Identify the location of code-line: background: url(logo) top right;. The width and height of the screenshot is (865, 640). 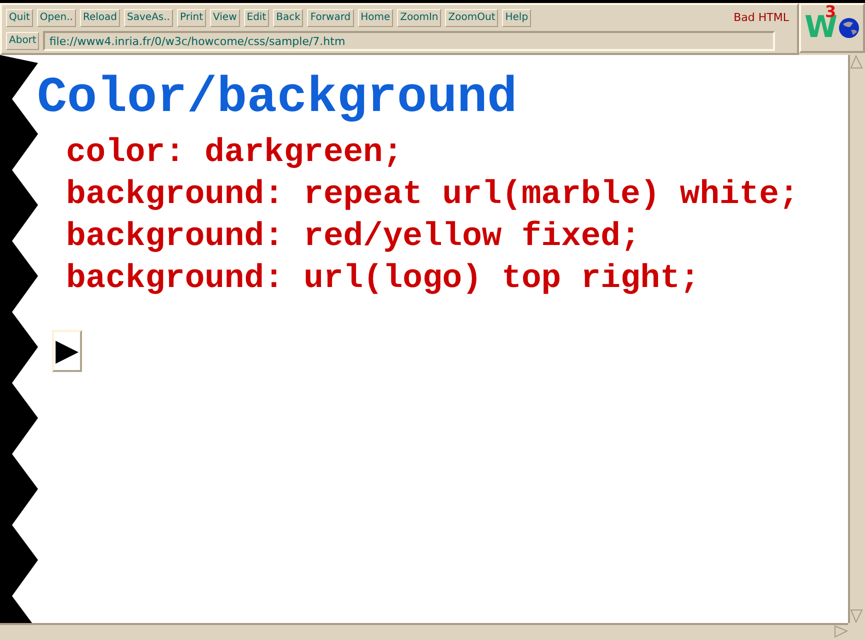
(383, 278).